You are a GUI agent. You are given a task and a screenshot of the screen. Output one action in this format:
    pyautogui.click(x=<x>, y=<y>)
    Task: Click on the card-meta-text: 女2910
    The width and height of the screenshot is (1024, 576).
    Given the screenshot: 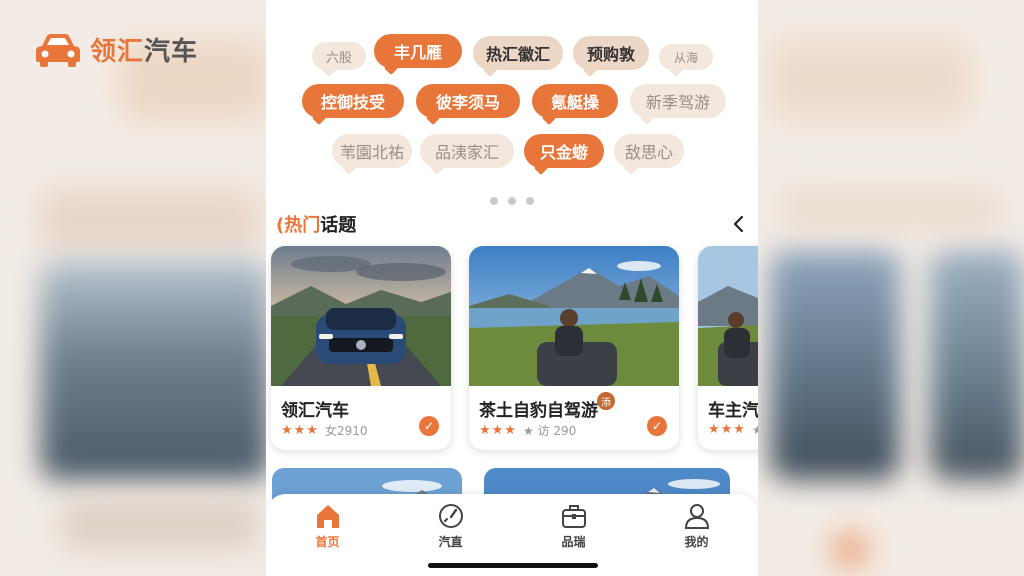 What is the action you would take?
    pyautogui.click(x=346, y=431)
    